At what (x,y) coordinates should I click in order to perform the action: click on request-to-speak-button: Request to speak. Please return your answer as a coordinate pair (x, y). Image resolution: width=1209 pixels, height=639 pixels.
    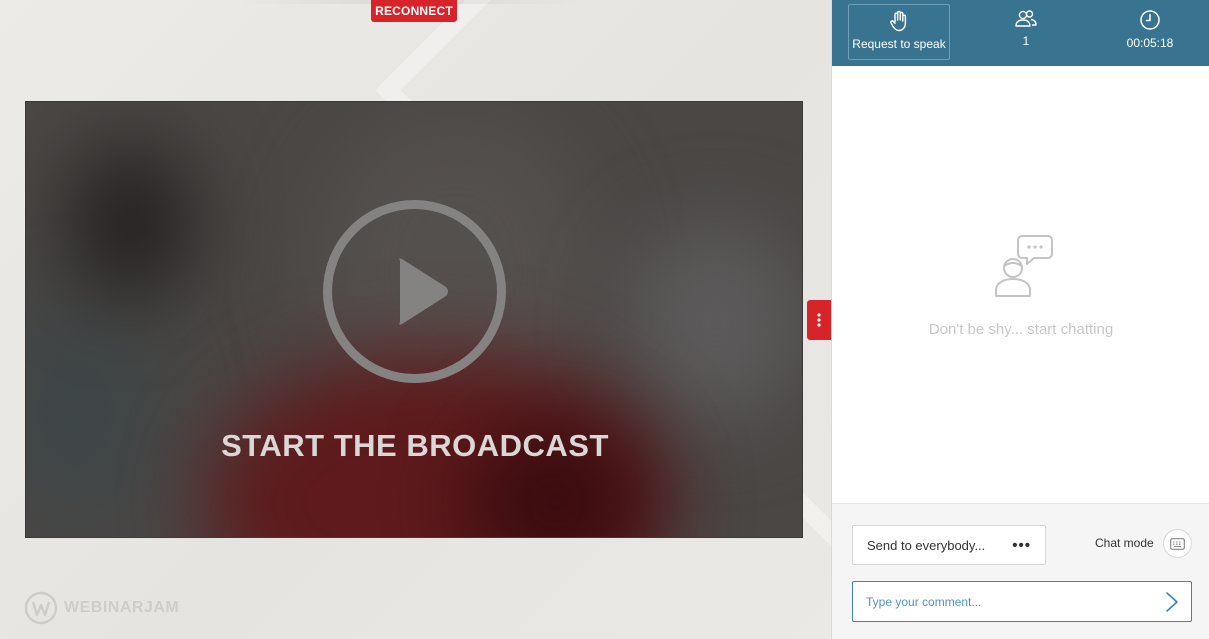
    Looking at the image, I should click on (899, 32).